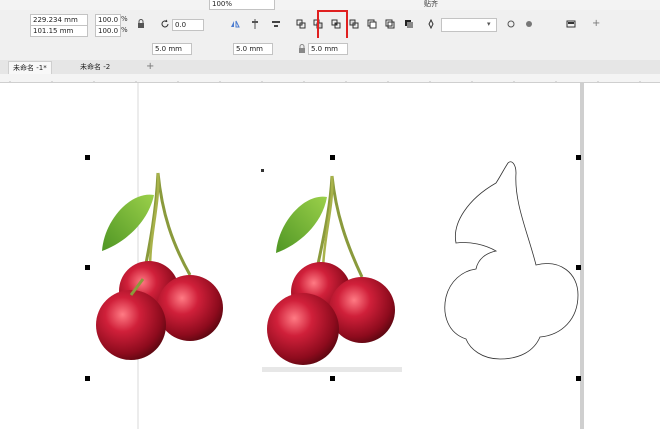  What do you see at coordinates (235, 24) in the screenshot?
I see `mirror-horizontal-icon` at bounding box center [235, 24].